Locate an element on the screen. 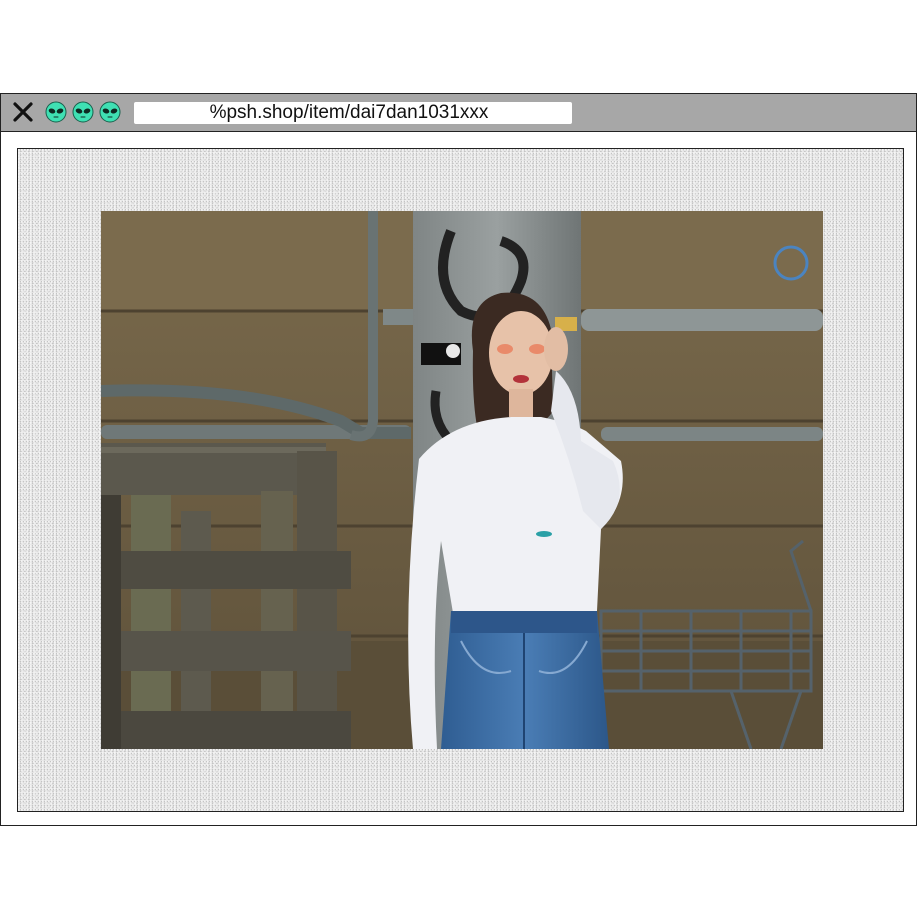 The image size is (920, 920). title-bar: %psh.shop/item/dai7dan1031xxx is located at coordinates (458, 113).